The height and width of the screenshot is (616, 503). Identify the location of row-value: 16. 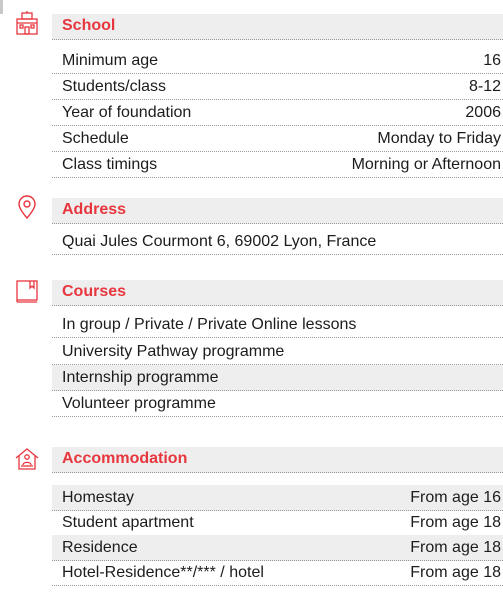
(492, 60).